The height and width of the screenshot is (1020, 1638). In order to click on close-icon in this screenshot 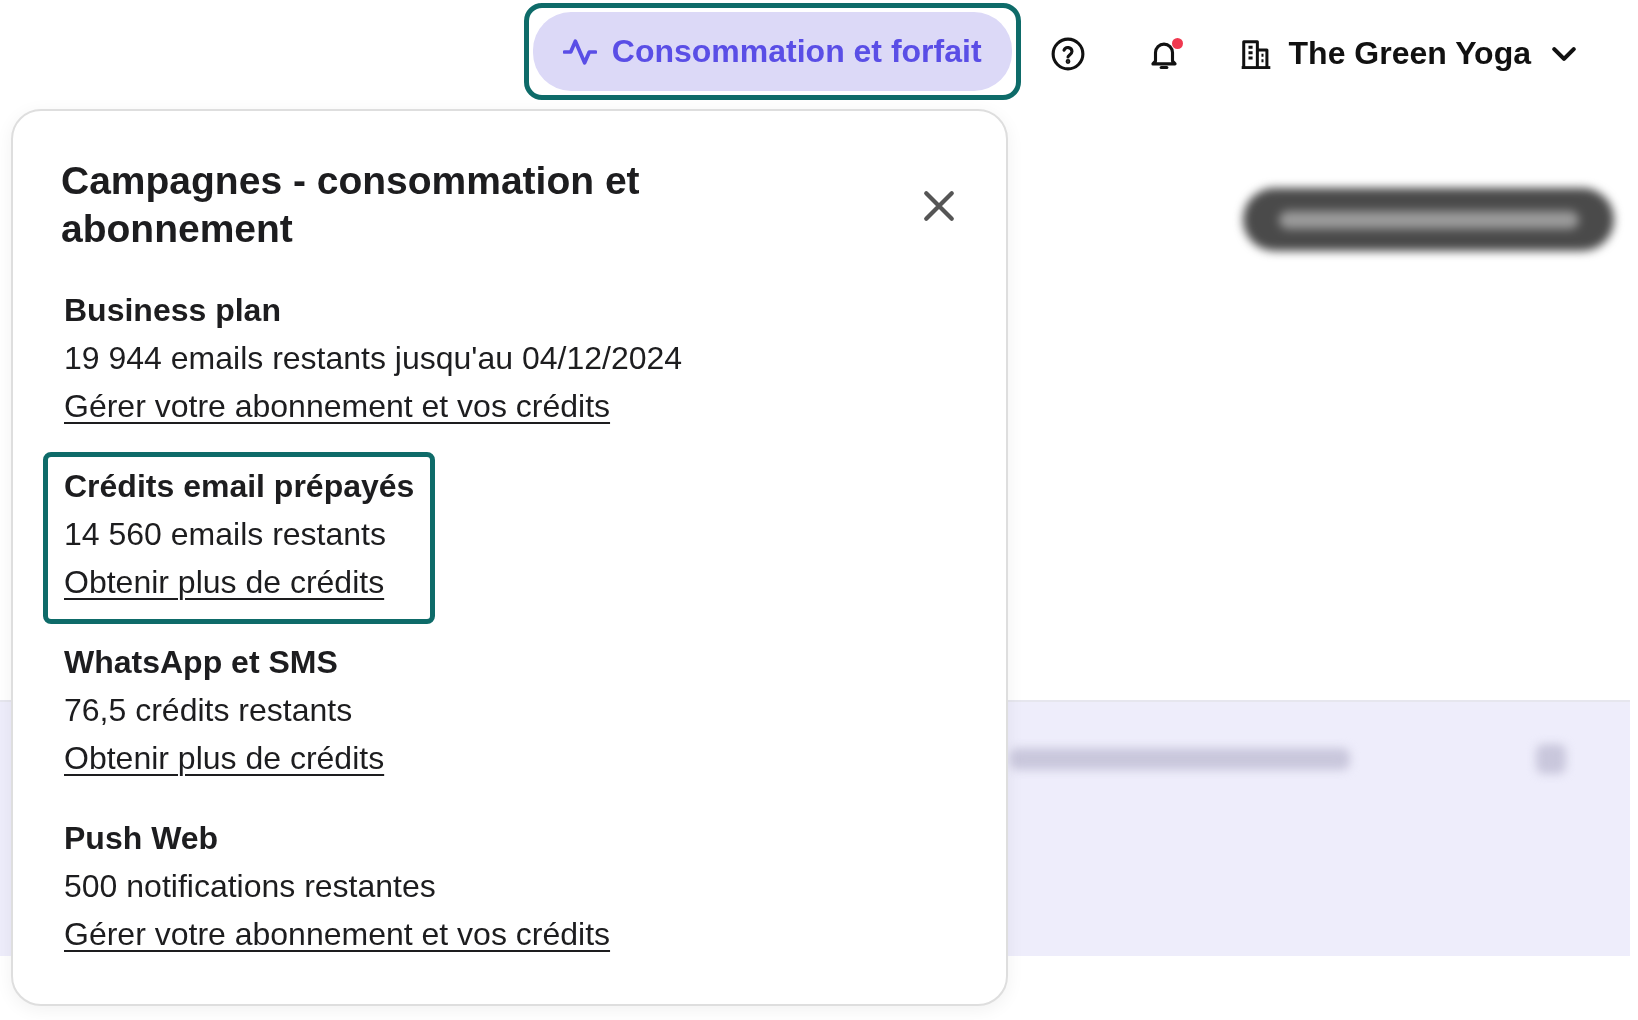, I will do `click(939, 206)`.